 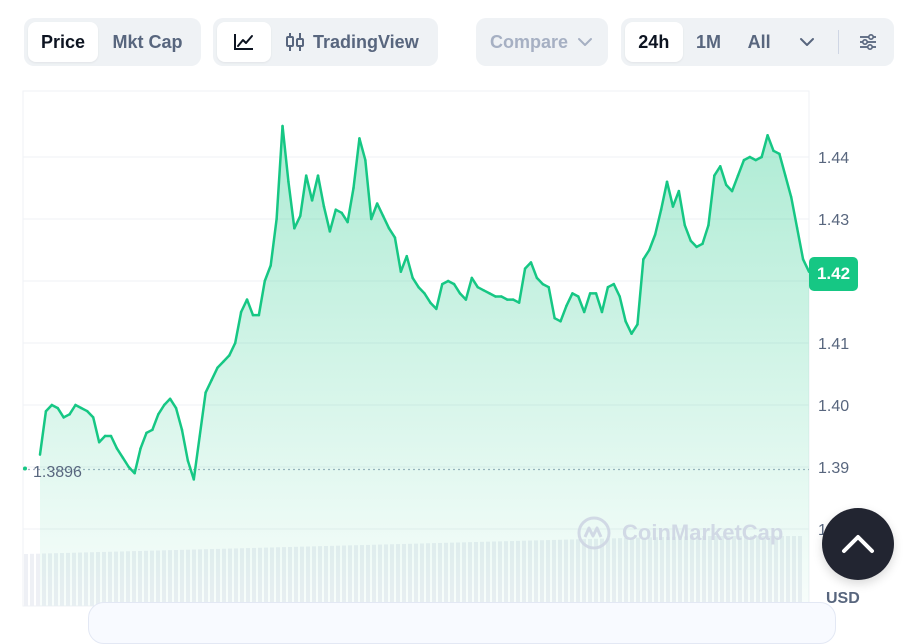 What do you see at coordinates (843, 598) in the screenshot?
I see `currency-label: USD` at bounding box center [843, 598].